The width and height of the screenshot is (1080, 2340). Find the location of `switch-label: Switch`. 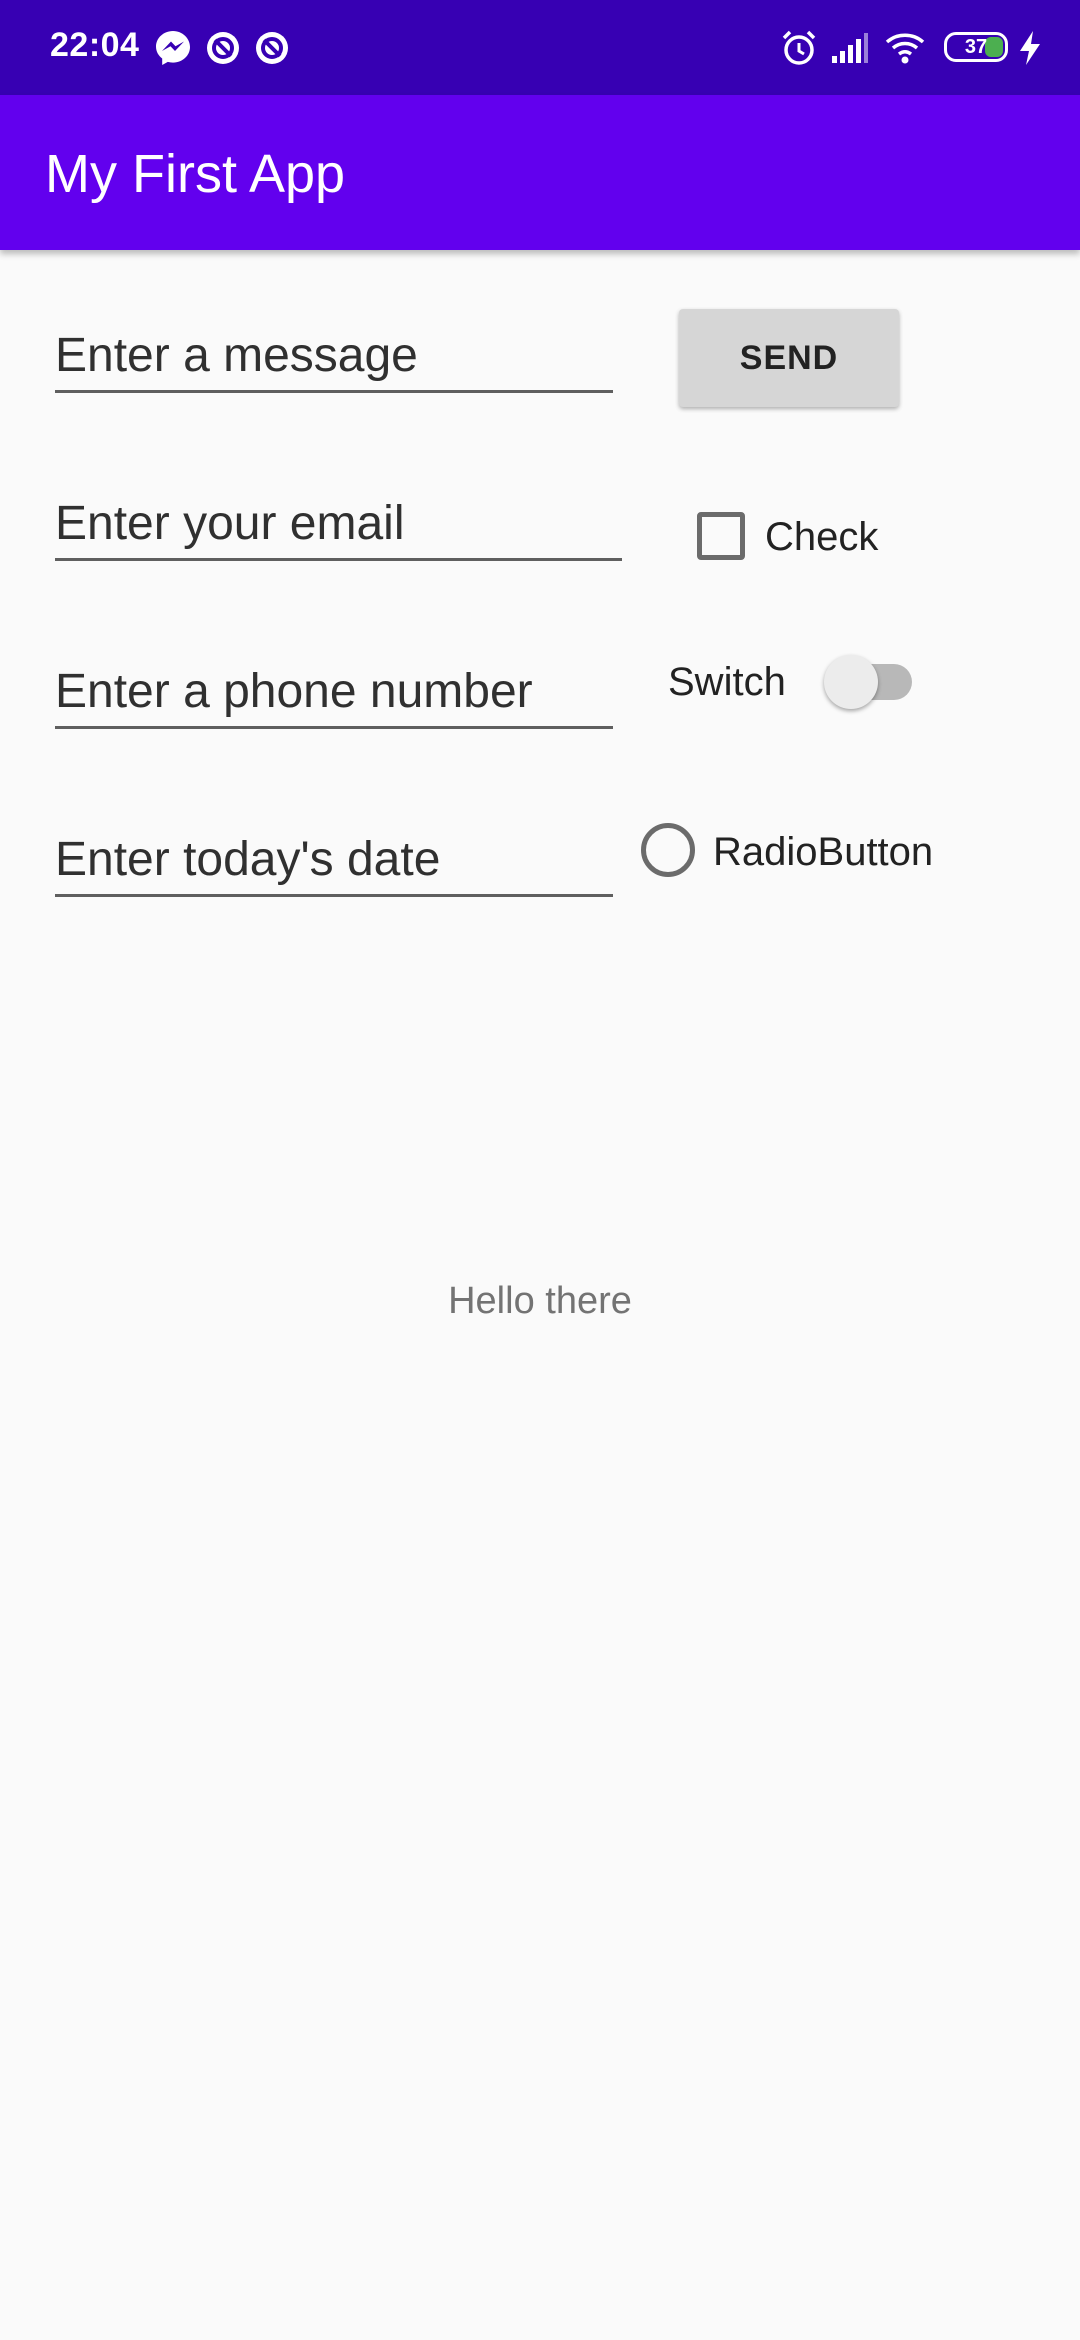

switch-label: Switch is located at coordinates (727, 682).